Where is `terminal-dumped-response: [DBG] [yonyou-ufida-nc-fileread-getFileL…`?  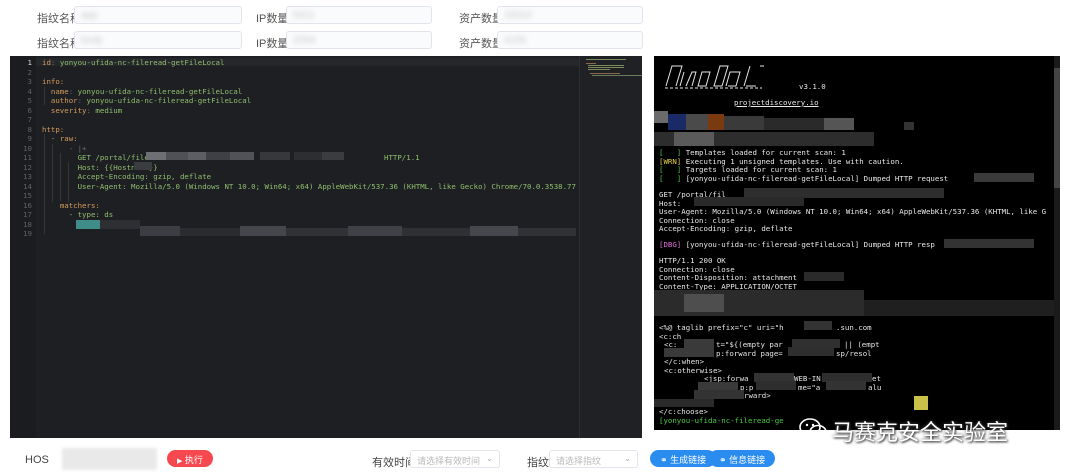 terminal-dumped-response: [DBG] [yonyou-ufida-nc-fileread-getFileL… is located at coordinates (797, 244).